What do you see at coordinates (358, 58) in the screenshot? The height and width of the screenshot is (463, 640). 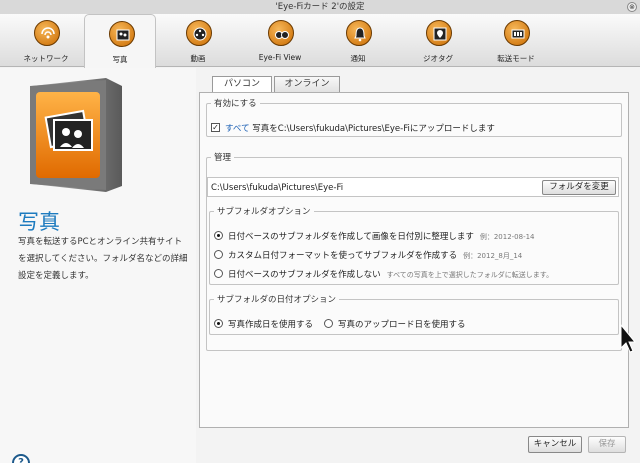 I see `toolbar-label: 通知` at bounding box center [358, 58].